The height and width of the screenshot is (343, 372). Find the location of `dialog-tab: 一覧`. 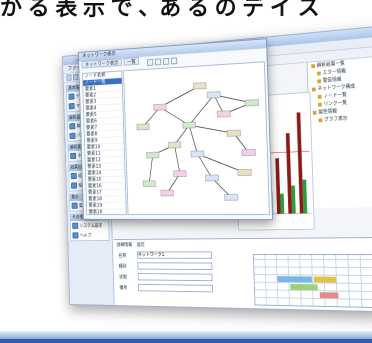

dialog-tab: 一覧 is located at coordinates (131, 61).